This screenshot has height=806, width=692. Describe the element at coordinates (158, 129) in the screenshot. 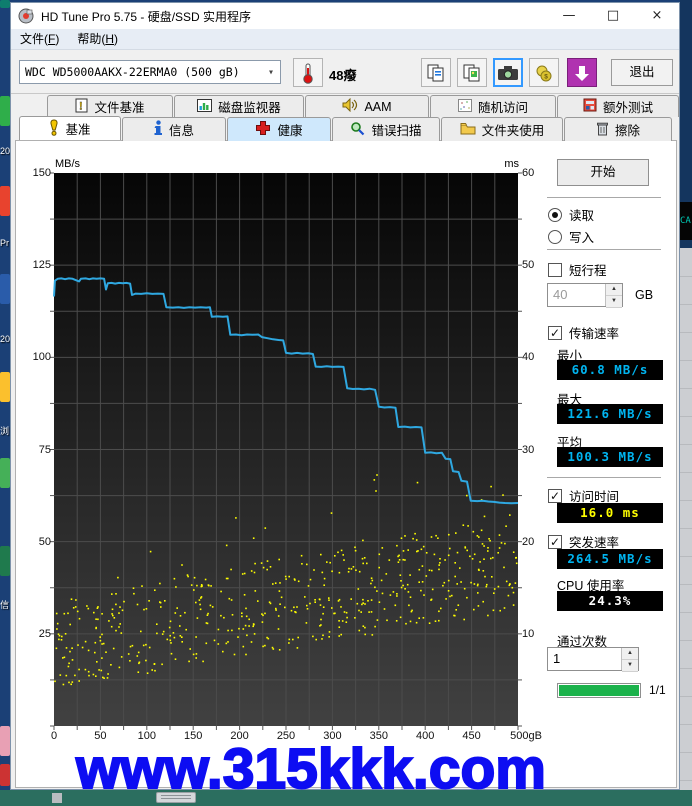

I see `info-icon` at that location.